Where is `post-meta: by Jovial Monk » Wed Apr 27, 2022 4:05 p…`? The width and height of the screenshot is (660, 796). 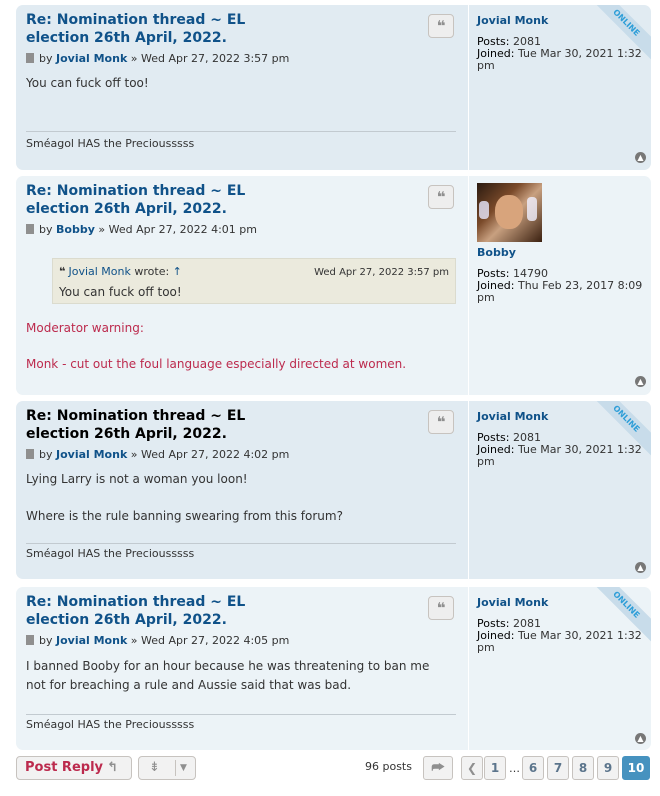
post-meta: by Jovial Monk » Wed Apr 27, 2022 4:05 p… is located at coordinates (157, 640).